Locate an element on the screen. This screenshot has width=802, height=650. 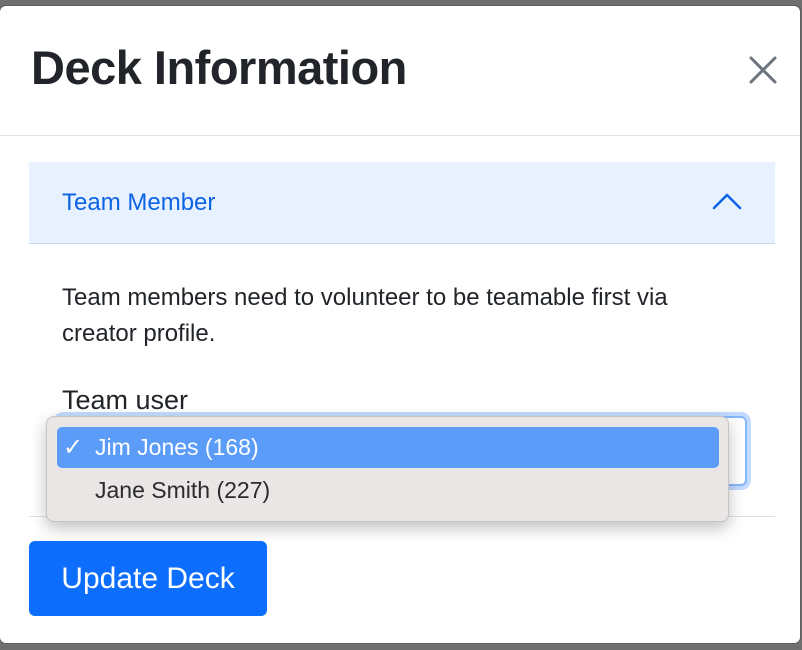
team-user-dropdown: ✓ Jim Jones (168) Jane Smith (227) is located at coordinates (387, 469).